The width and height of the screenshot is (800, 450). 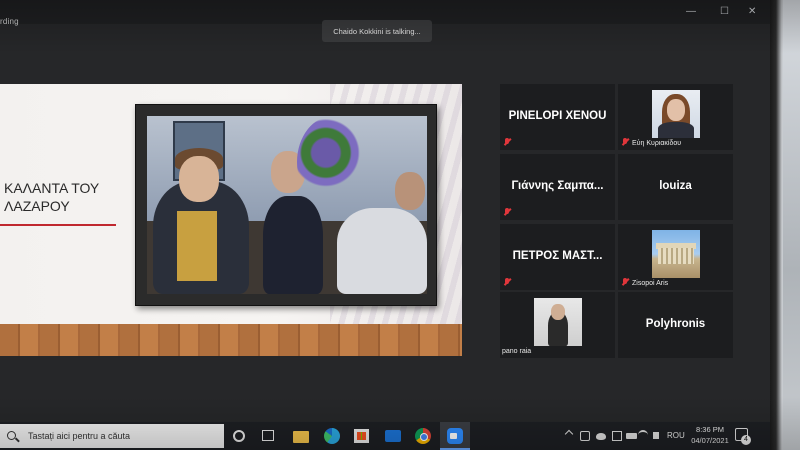 What do you see at coordinates (710, 440) in the screenshot?
I see `clock-date: 04/07/2021` at bounding box center [710, 440].